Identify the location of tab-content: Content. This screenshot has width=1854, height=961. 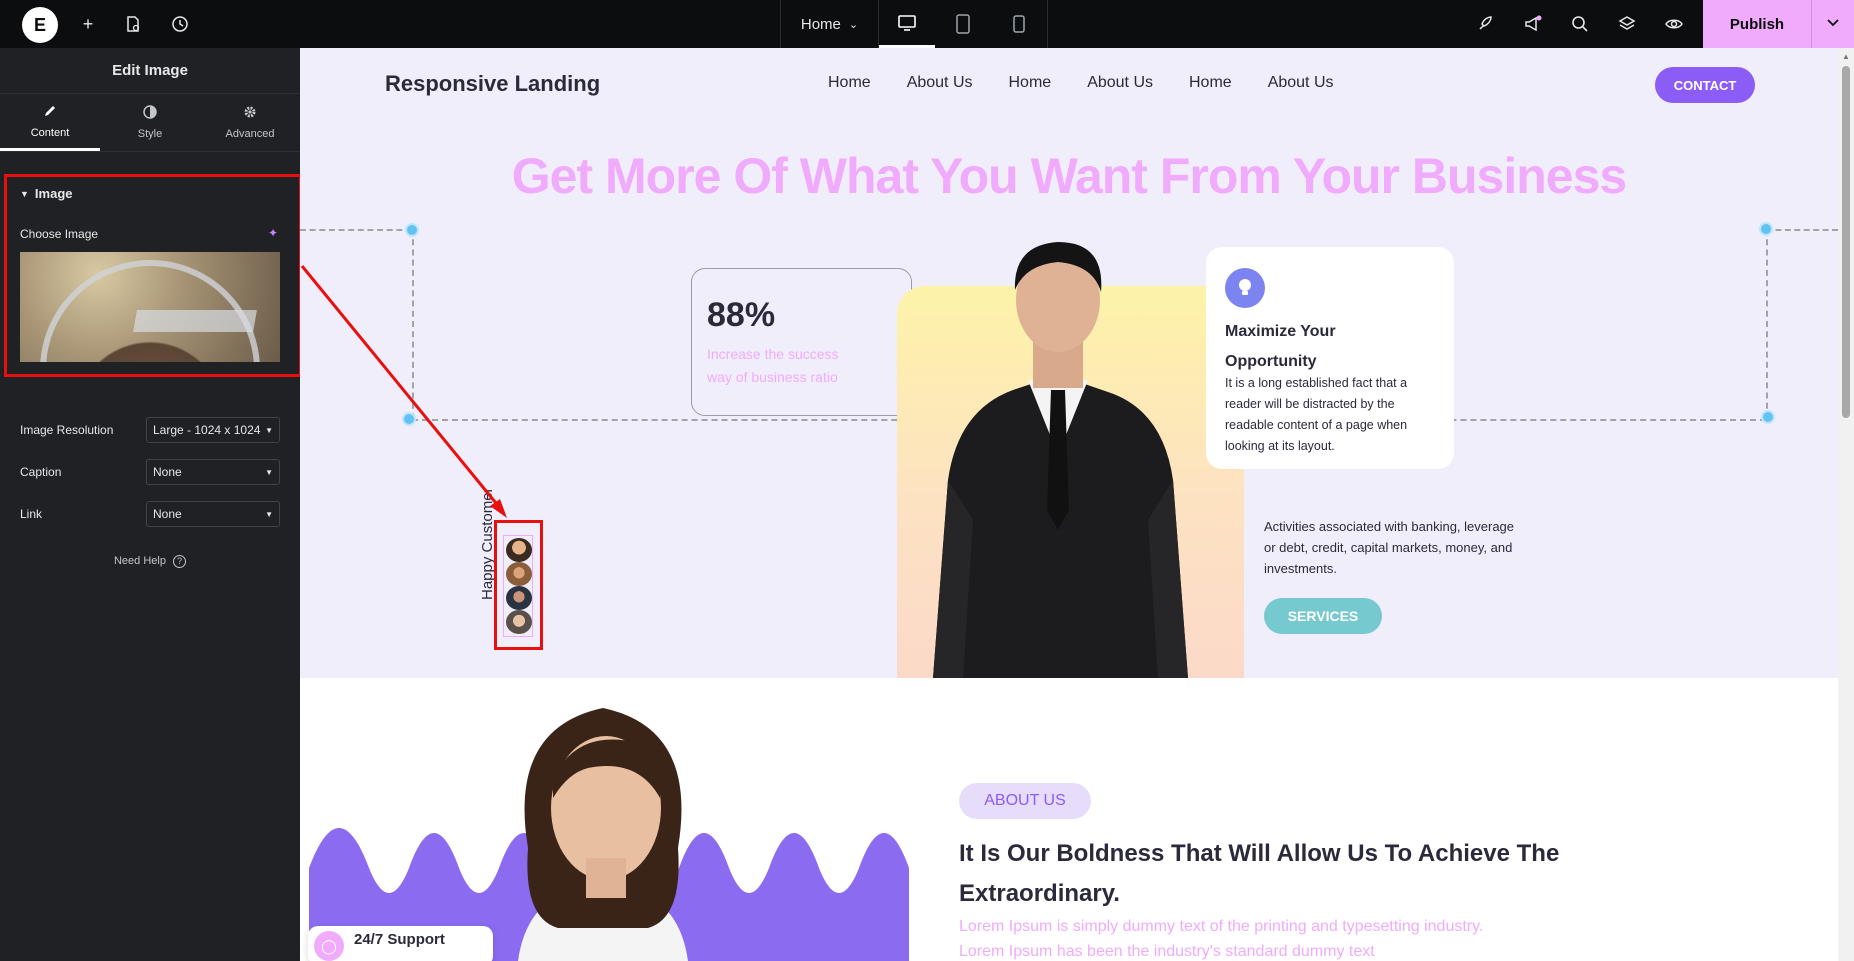
(50, 122).